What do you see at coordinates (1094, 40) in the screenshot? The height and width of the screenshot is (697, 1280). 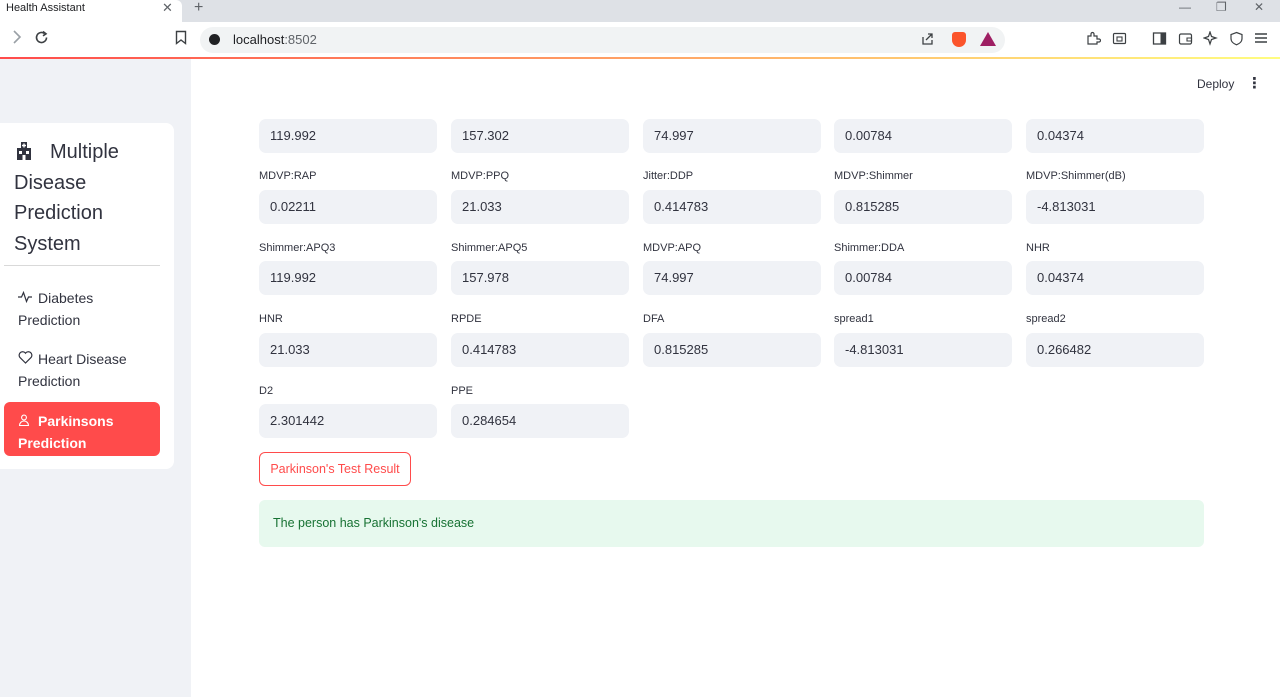 I see `extensions-icon` at bounding box center [1094, 40].